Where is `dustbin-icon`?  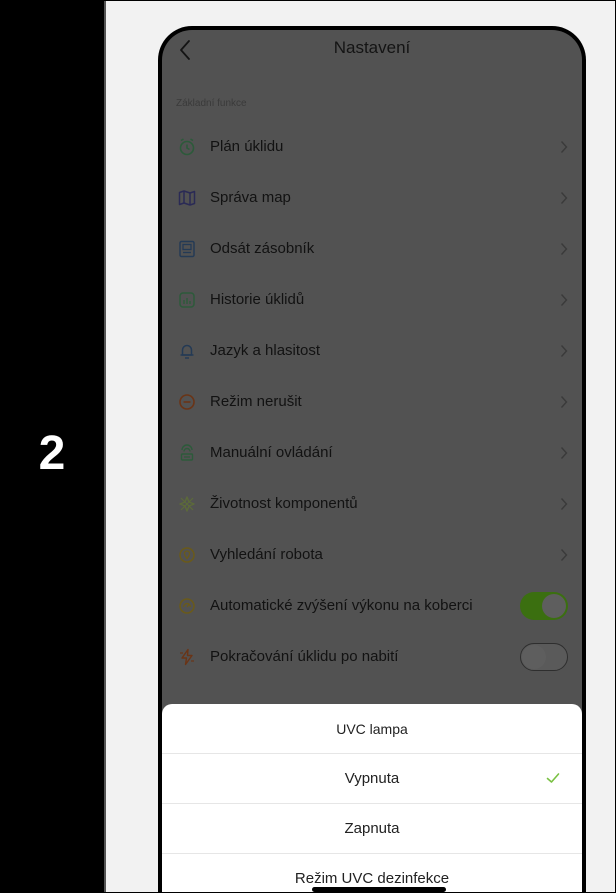 dustbin-icon is located at coordinates (187, 248).